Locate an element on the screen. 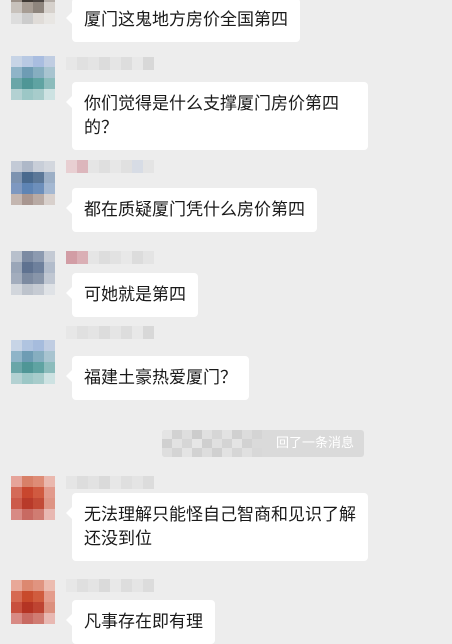 The height and width of the screenshot is (644, 452). message-text: 凡事存在即有理 is located at coordinates (143, 622).